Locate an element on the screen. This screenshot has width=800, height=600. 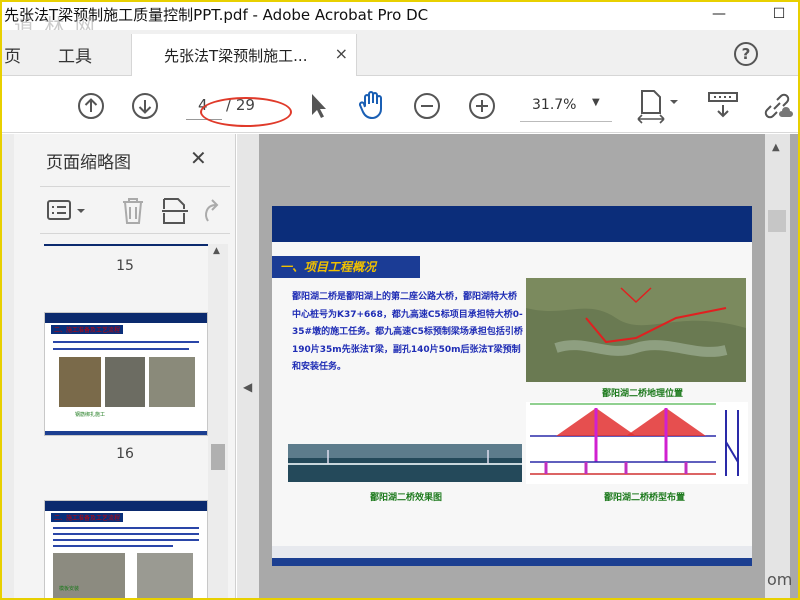
document-scrollbar-thumb is located at coordinates (777, 221).